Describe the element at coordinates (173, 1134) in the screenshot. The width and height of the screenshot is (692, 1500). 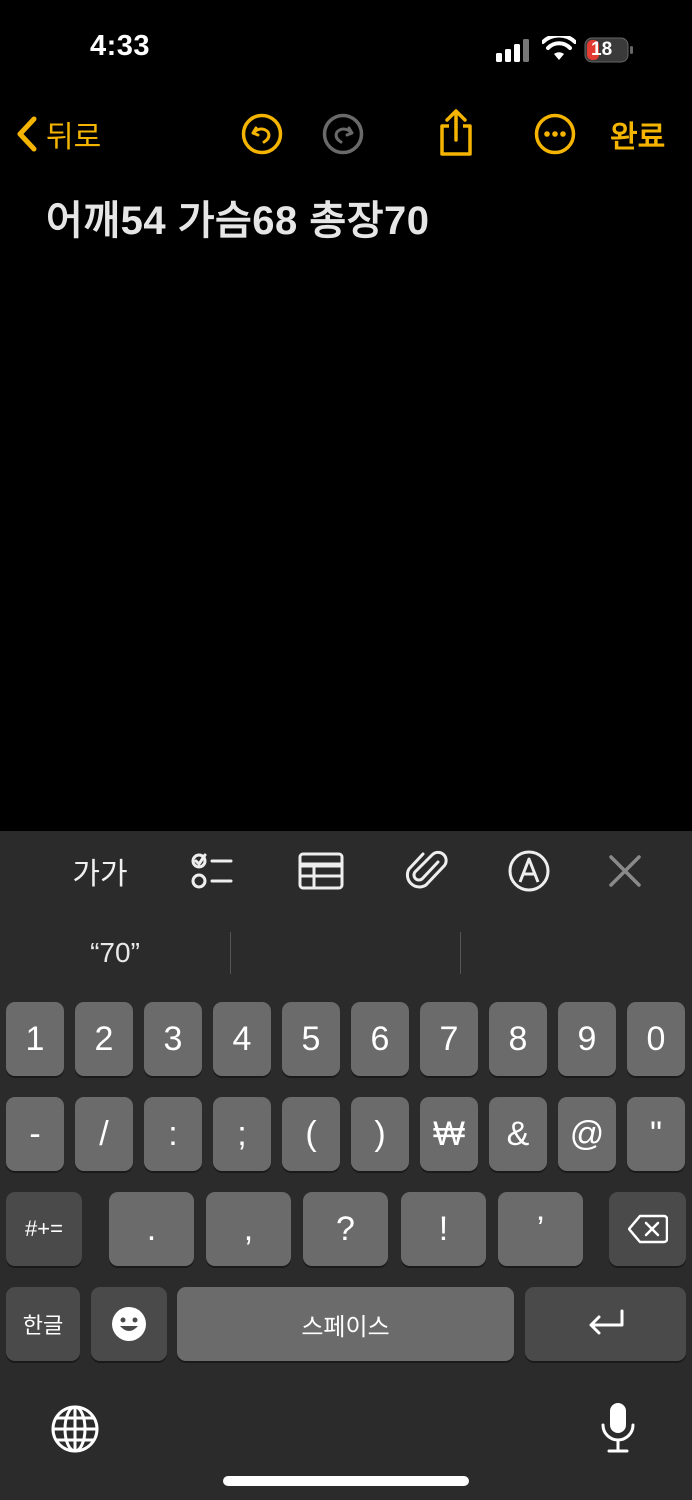
I see `key-colon: :` at that location.